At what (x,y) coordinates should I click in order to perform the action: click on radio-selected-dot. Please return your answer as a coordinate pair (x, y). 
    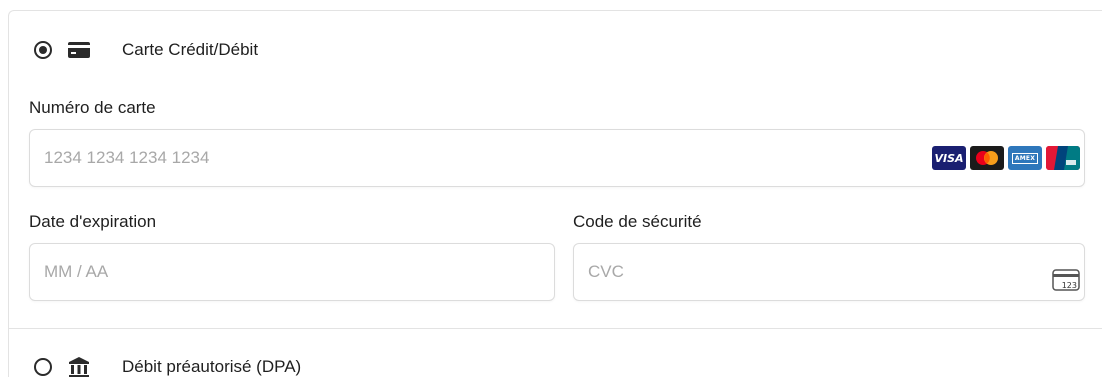
    Looking at the image, I should click on (43, 50).